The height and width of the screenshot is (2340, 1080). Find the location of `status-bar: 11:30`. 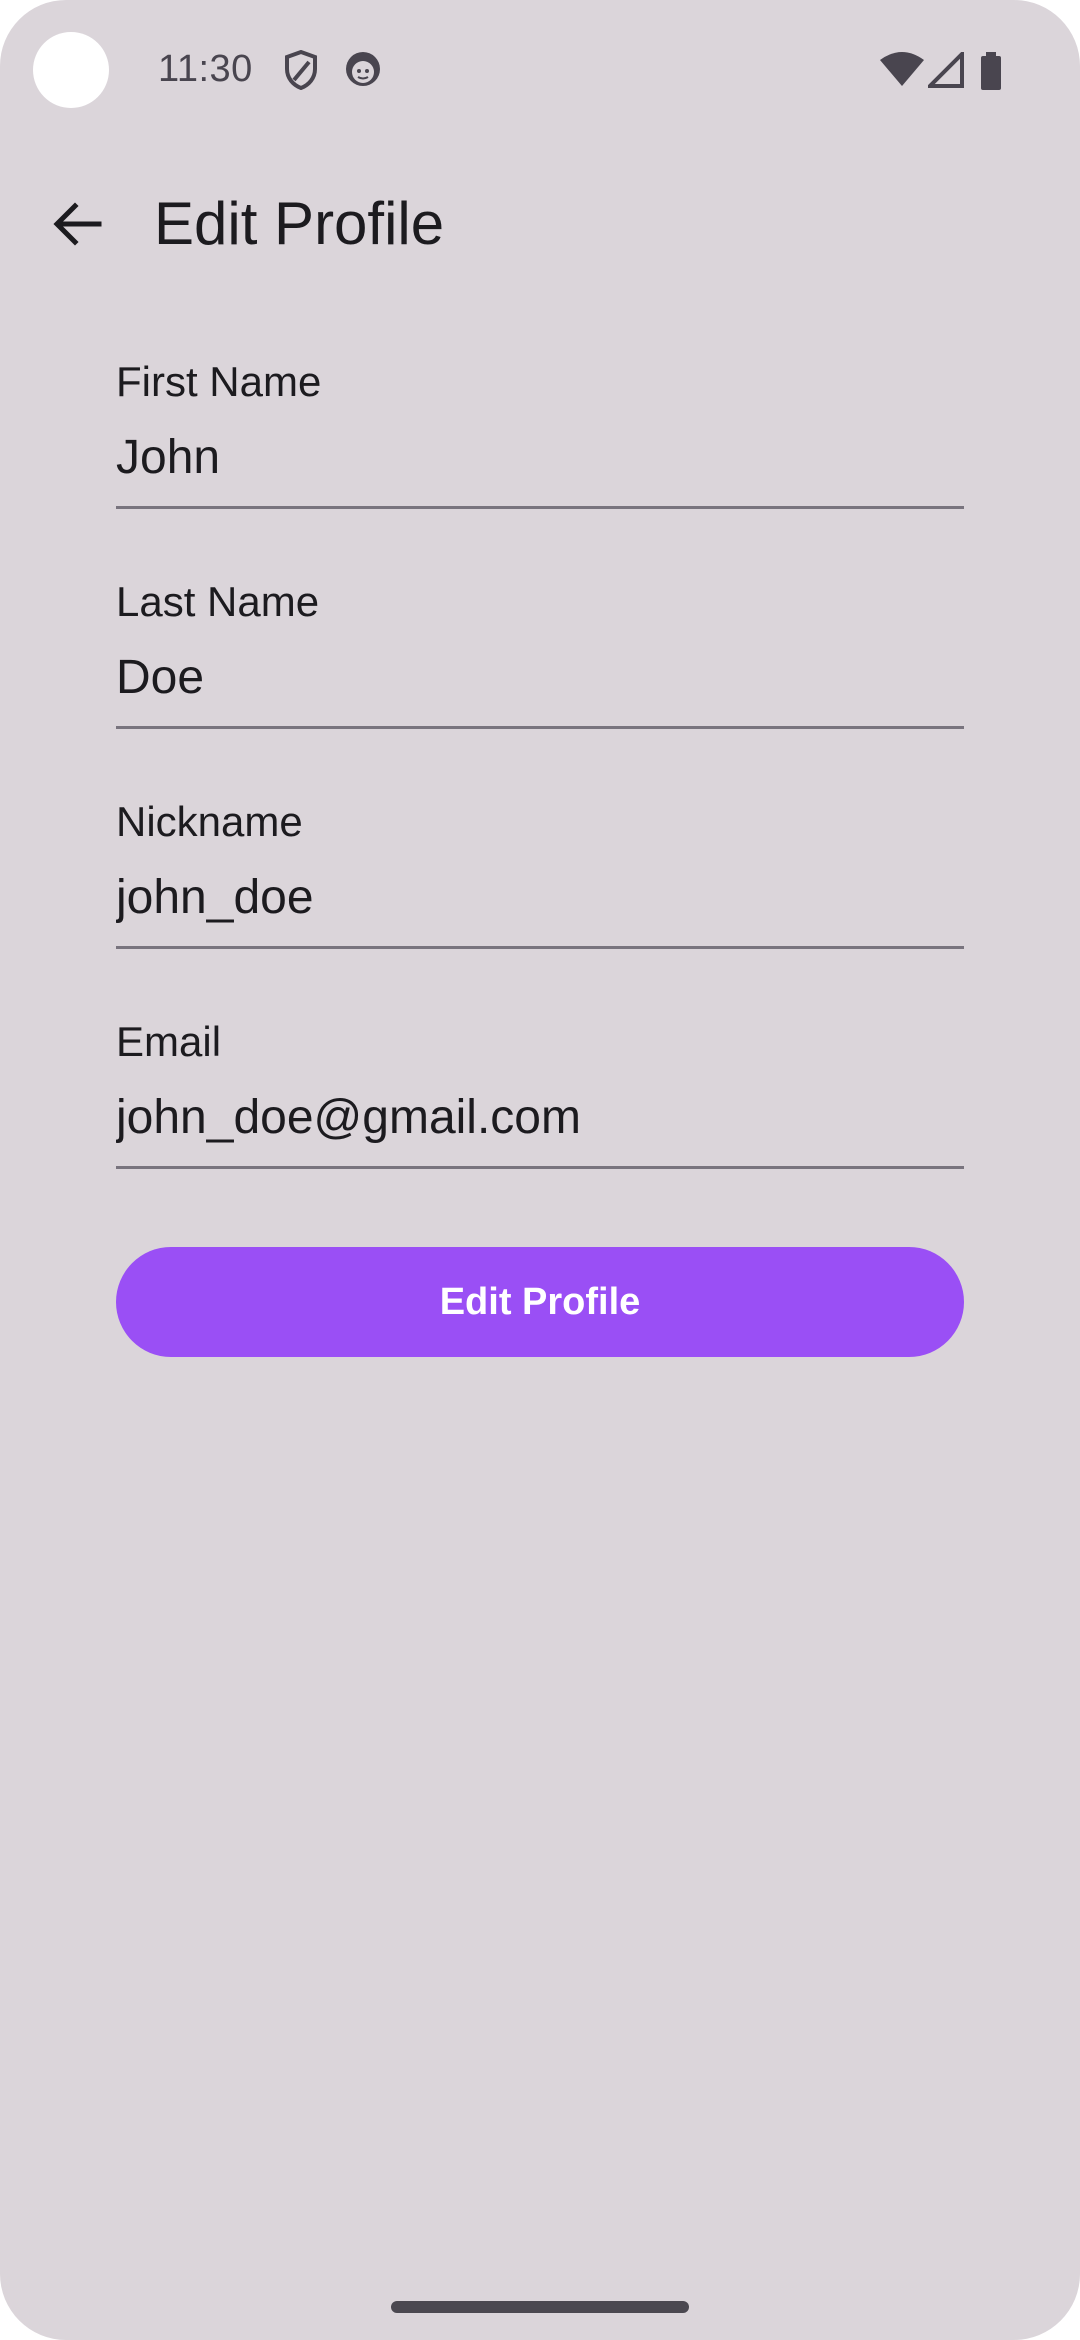

status-bar: 11:30 is located at coordinates (540, 70).